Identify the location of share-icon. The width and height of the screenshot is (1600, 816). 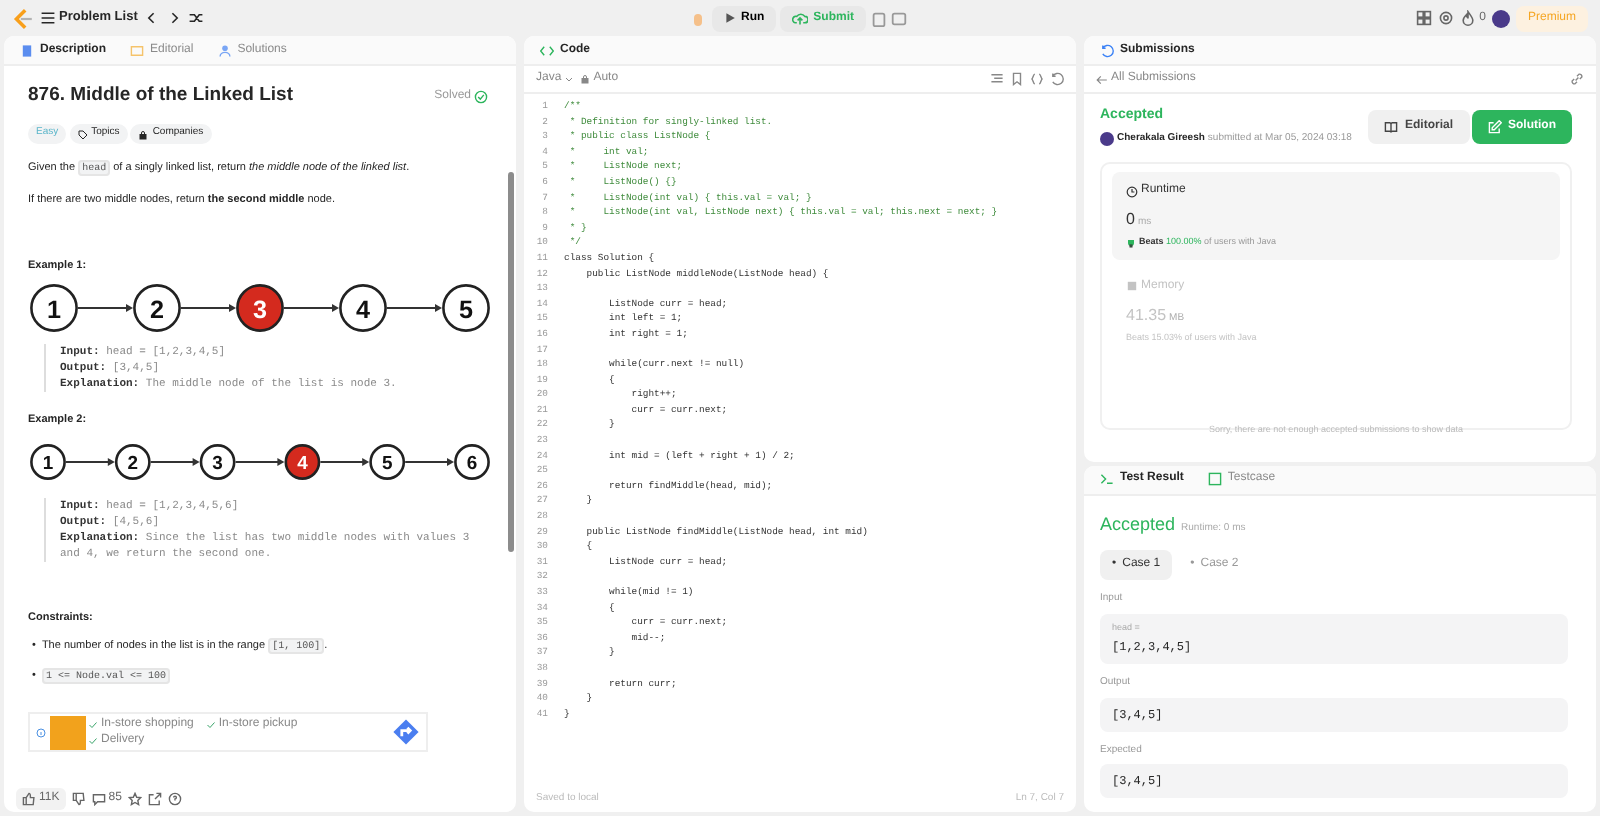
(154, 798).